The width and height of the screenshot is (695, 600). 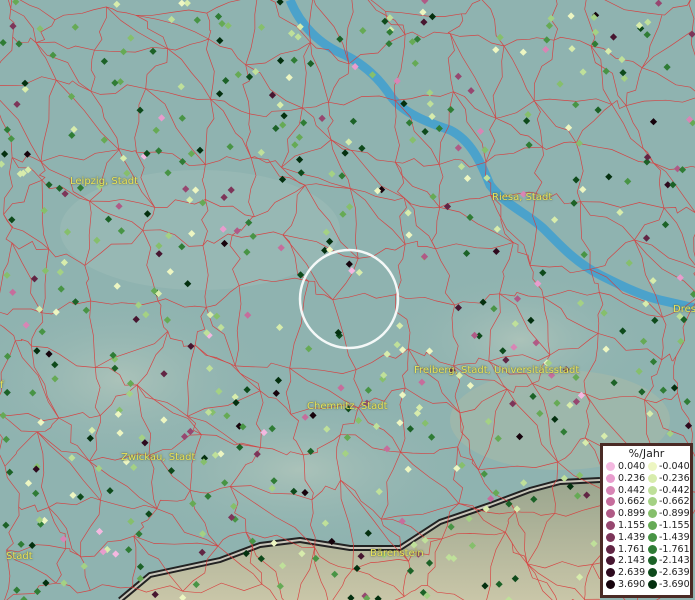 What do you see at coordinates (684, 309) in the screenshot?
I see `place-label-dresden: Dres` at bounding box center [684, 309].